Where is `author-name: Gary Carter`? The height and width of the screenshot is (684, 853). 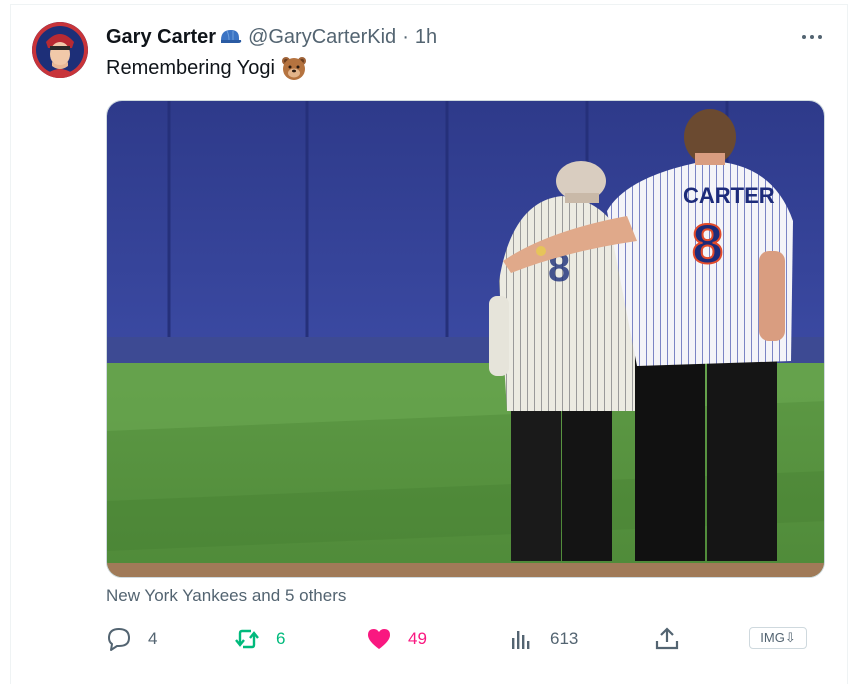
author-name: Gary Carter is located at coordinates (161, 37).